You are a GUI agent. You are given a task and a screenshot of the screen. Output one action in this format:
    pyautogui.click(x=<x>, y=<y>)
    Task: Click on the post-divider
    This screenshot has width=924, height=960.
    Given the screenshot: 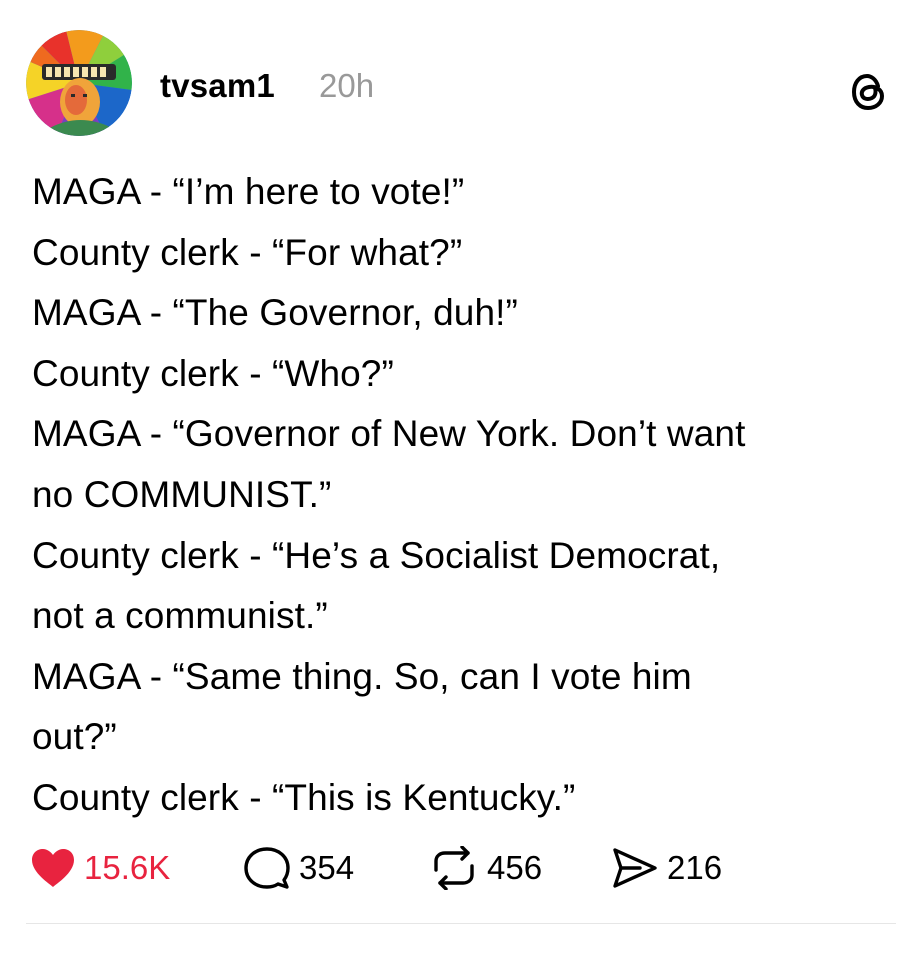 What is the action you would take?
    pyautogui.click(x=461, y=923)
    